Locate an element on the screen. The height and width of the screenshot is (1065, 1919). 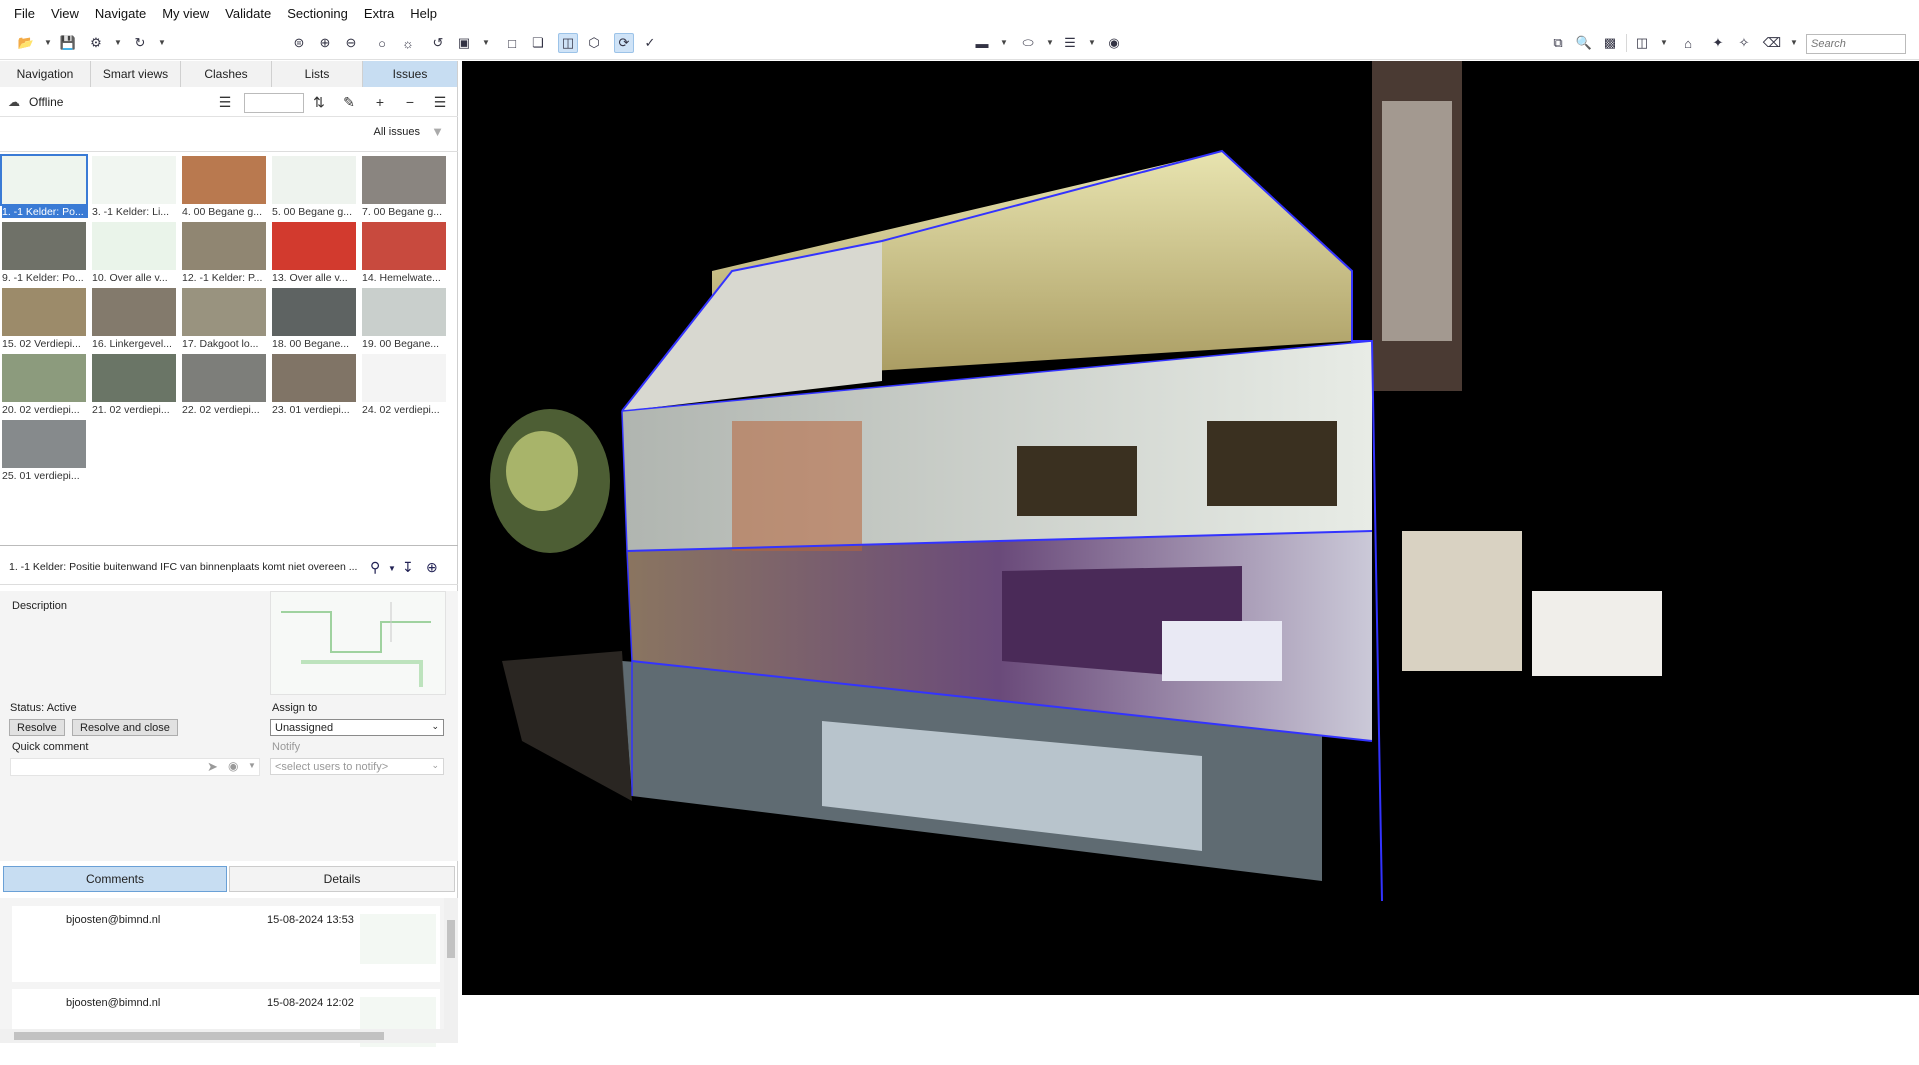
quick-comment-input is located at coordinates (135, 767).